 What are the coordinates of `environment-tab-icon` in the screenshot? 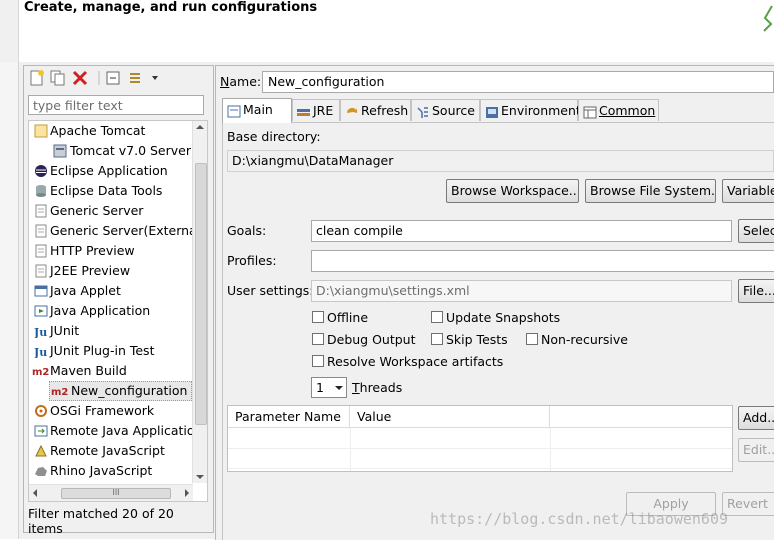 It's located at (492, 111).